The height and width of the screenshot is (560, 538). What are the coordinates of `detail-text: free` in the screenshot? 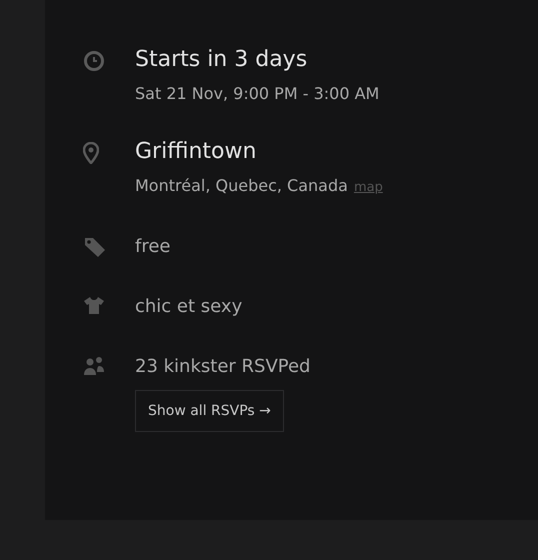 It's located at (152, 247).